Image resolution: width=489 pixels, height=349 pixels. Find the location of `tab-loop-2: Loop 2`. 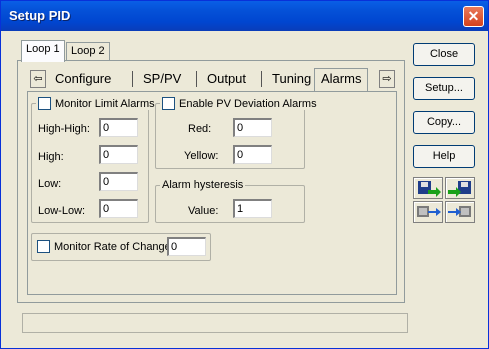

tab-loop-2: Loop 2 is located at coordinates (88, 52).